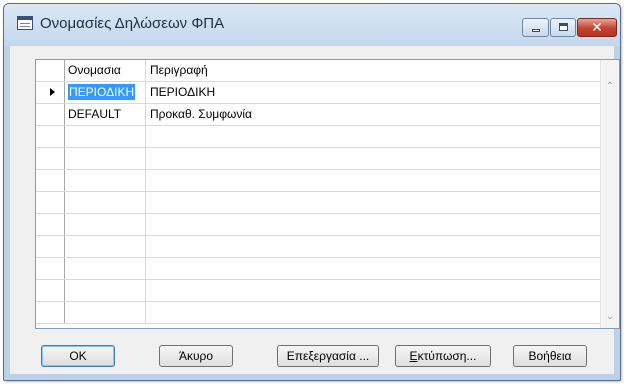 This screenshot has height=385, width=627. What do you see at coordinates (105, 70) in the screenshot?
I see `column-header-name: Ονομασια` at bounding box center [105, 70].